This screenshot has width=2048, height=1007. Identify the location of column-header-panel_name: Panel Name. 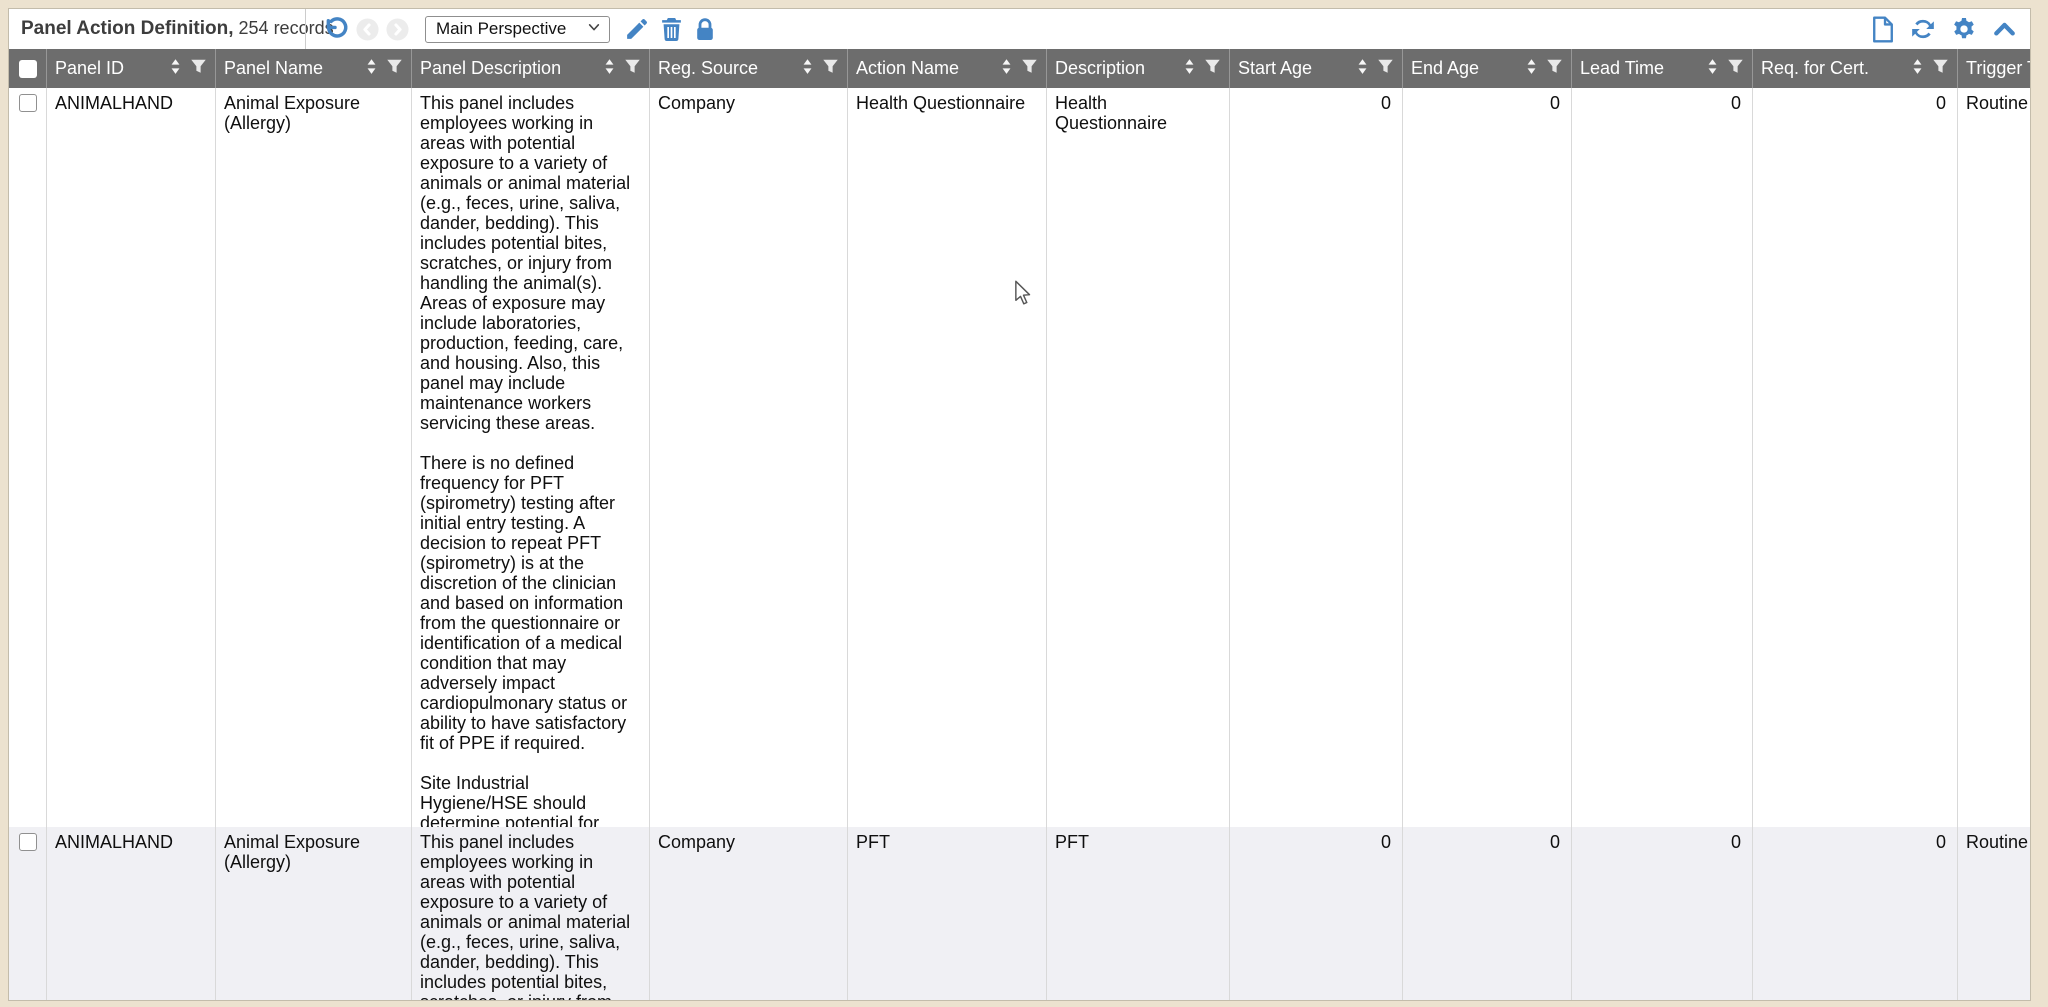
(314, 68).